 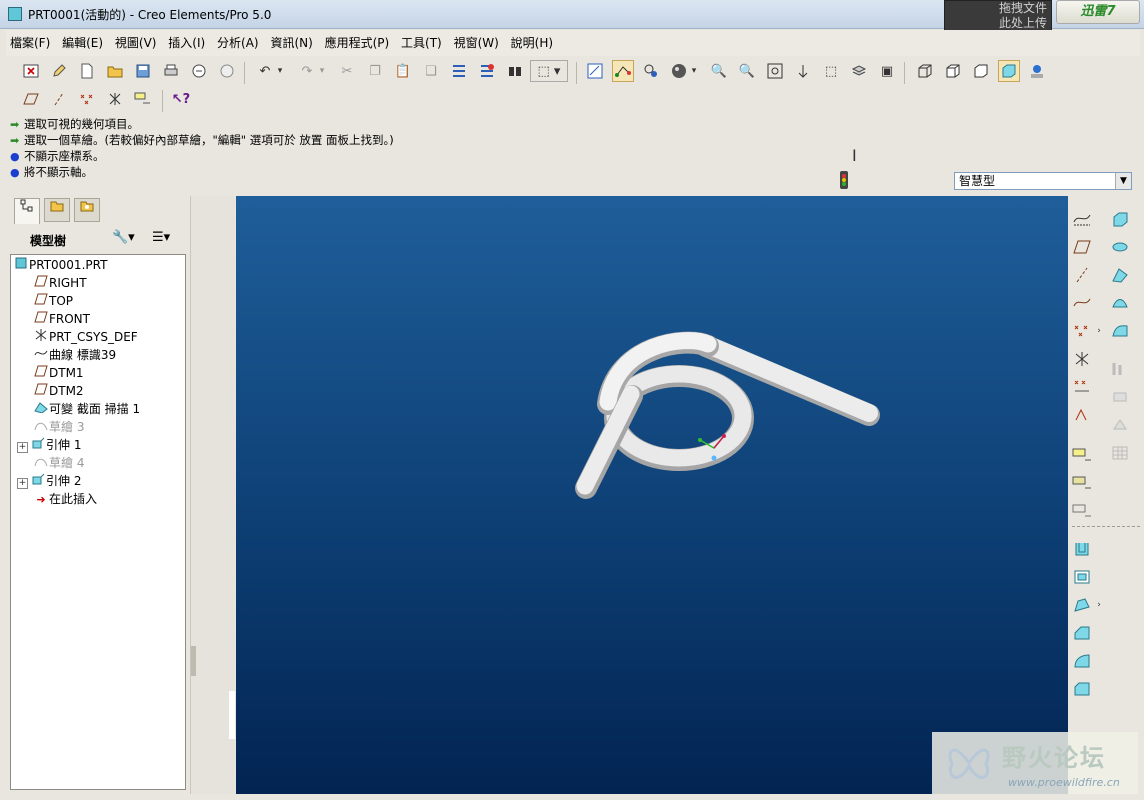 What do you see at coordinates (58, 463) in the screenshot?
I see `tree-node-sketch-4: 草繪 4` at bounding box center [58, 463].